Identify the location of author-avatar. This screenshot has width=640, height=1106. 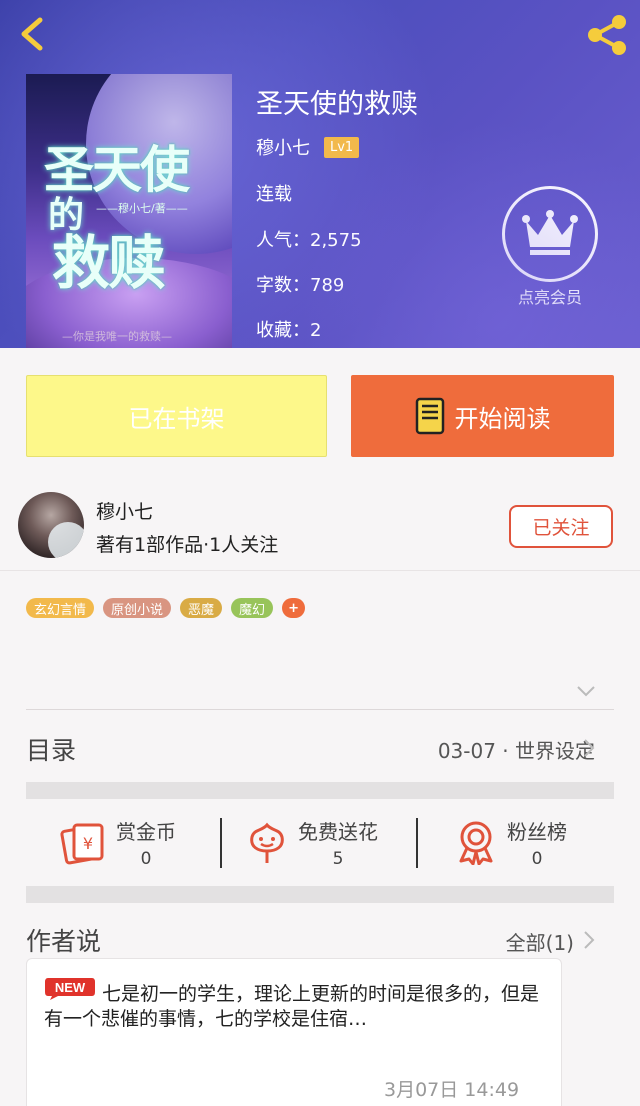
(51, 525).